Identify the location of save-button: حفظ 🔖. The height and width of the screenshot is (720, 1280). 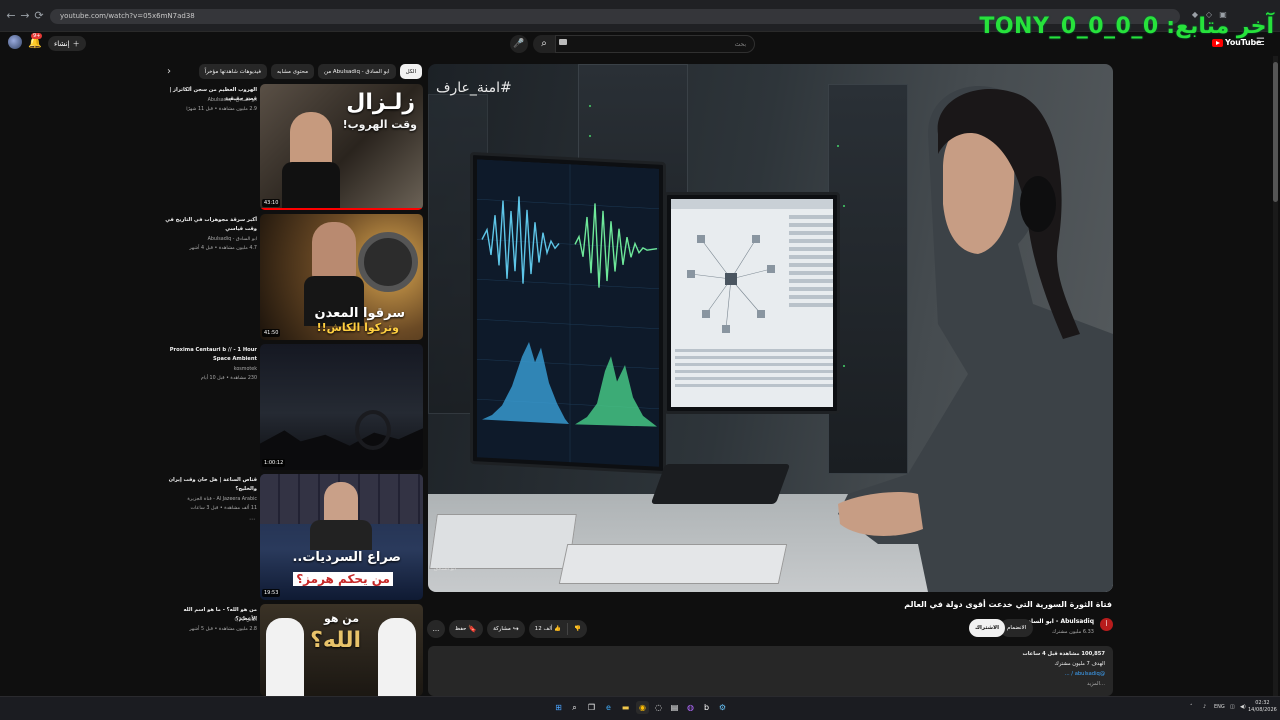
(466, 629).